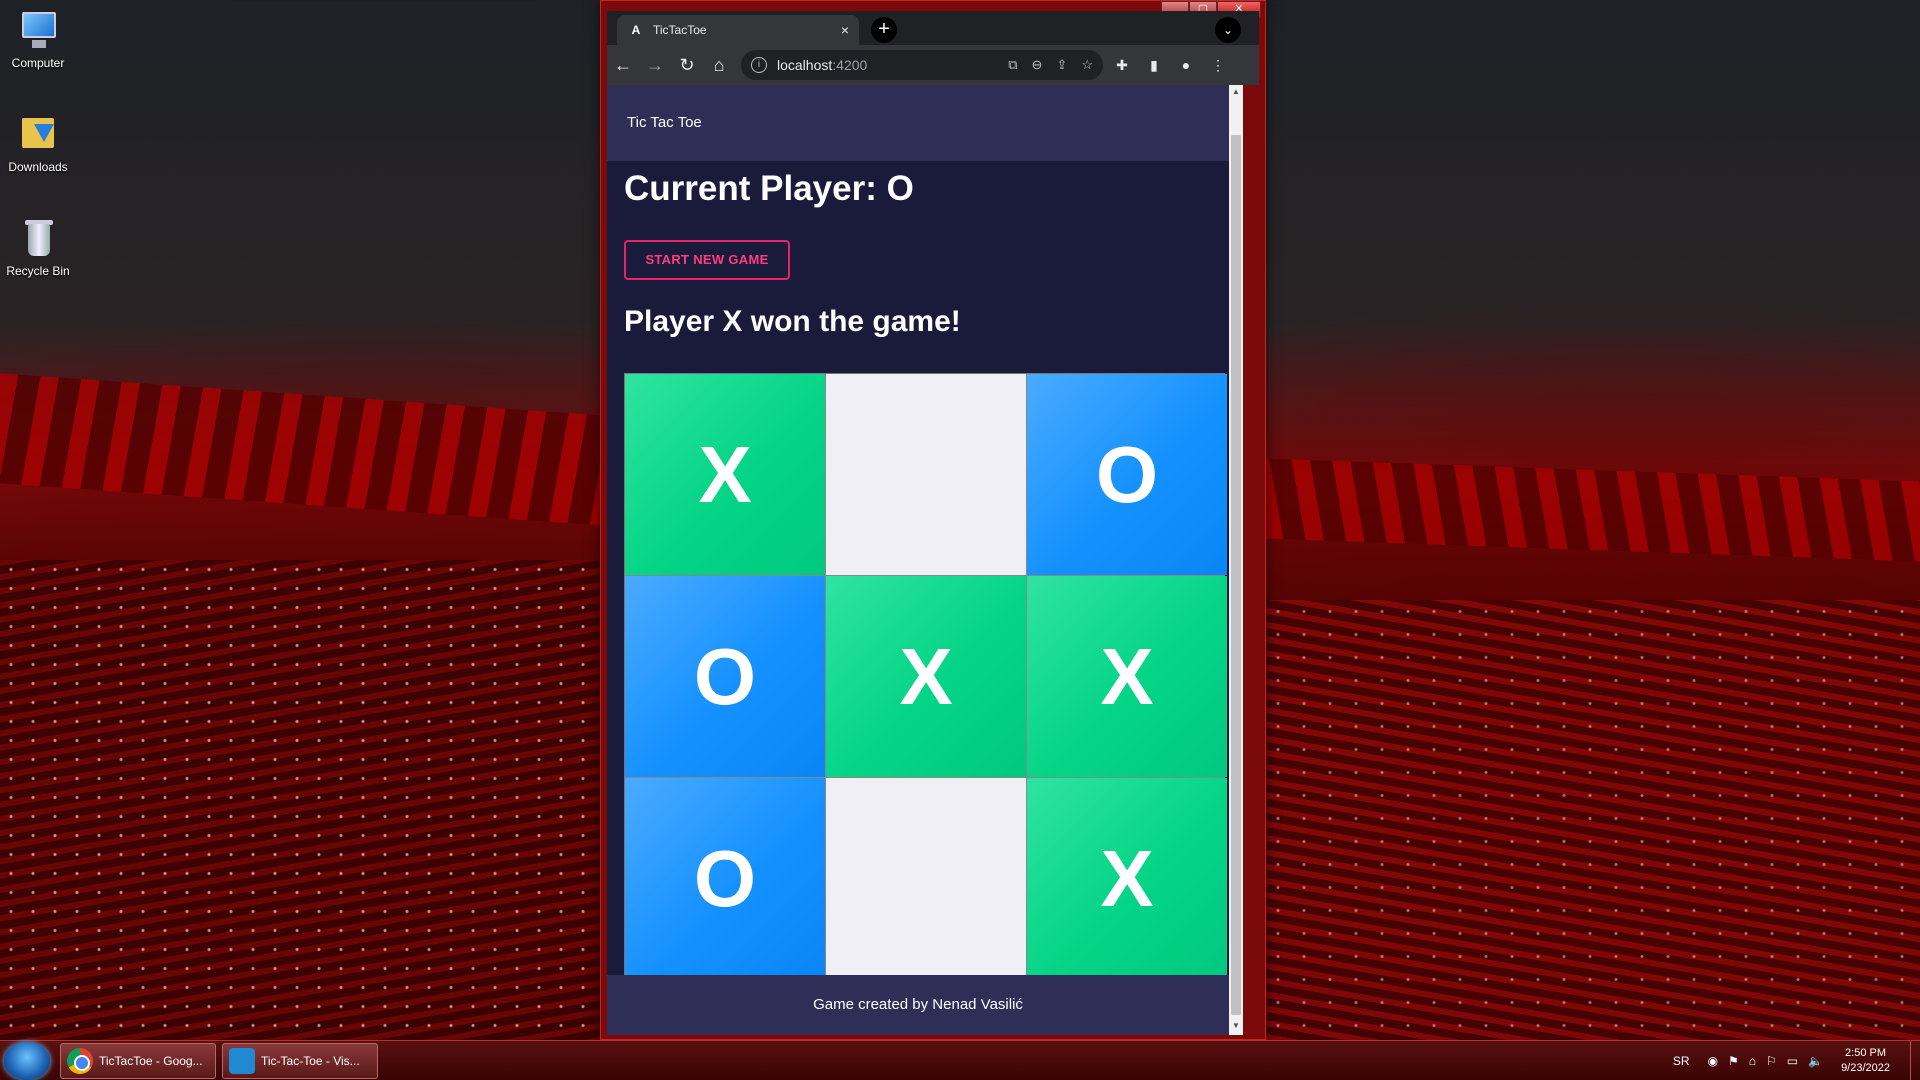  What do you see at coordinates (680, 30) in the screenshot?
I see `tab-title: TicTacToe` at bounding box center [680, 30].